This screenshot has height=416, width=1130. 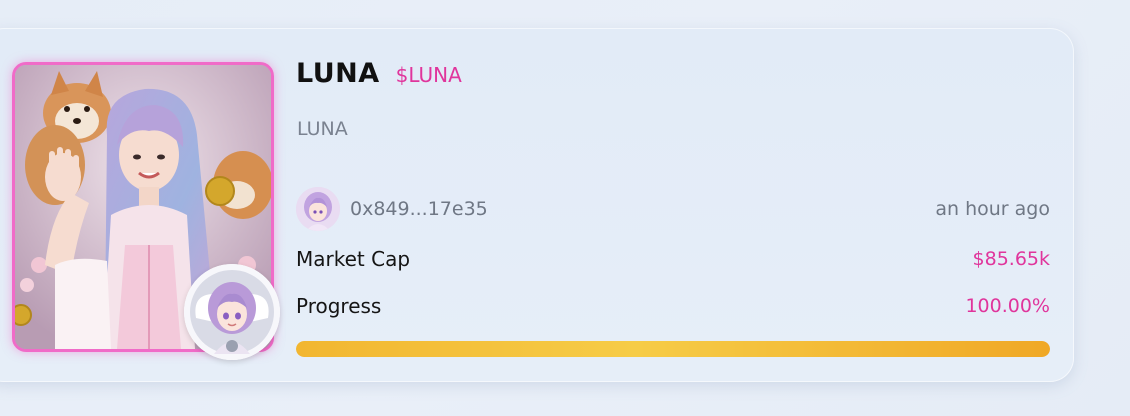 I want to click on anime-girl-avatar-icon, so click(x=318, y=209).